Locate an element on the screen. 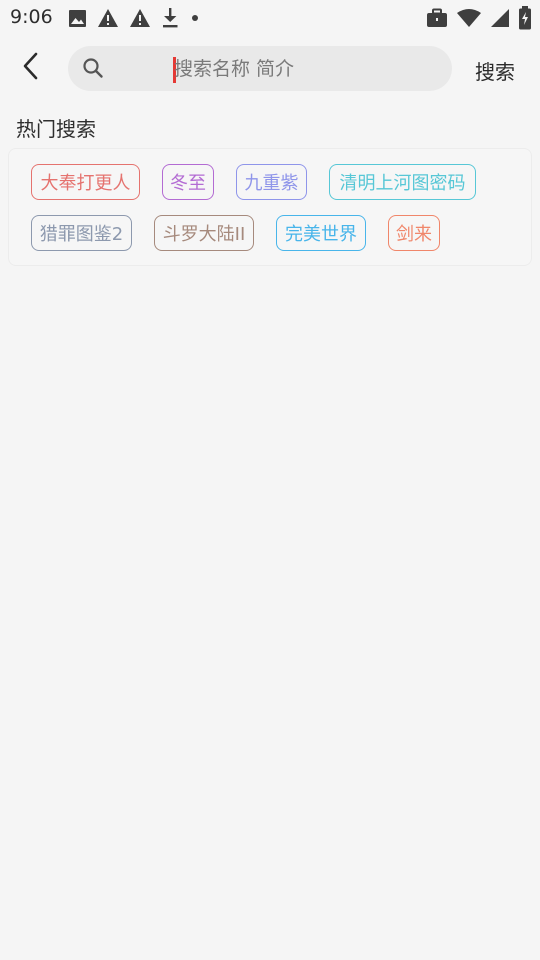  wifi-icon is located at coordinates (469, 18).